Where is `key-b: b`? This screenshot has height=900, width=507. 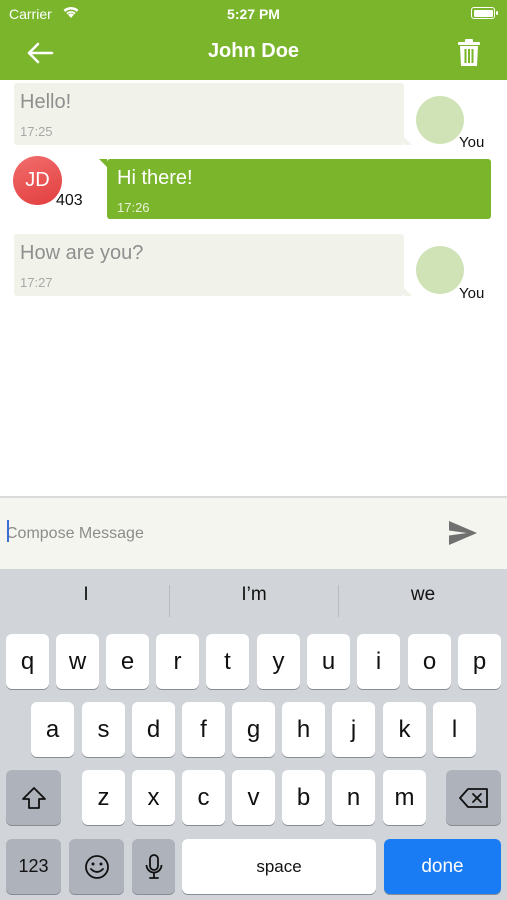
key-b: b is located at coordinates (303, 797).